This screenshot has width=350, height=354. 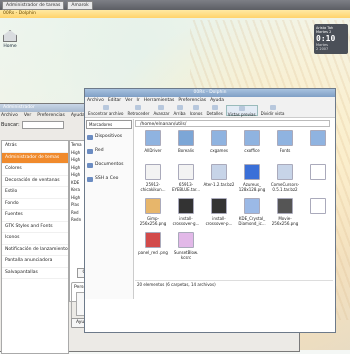 I want to click on category-fonts: Fuentes, so click(x=35, y=216).